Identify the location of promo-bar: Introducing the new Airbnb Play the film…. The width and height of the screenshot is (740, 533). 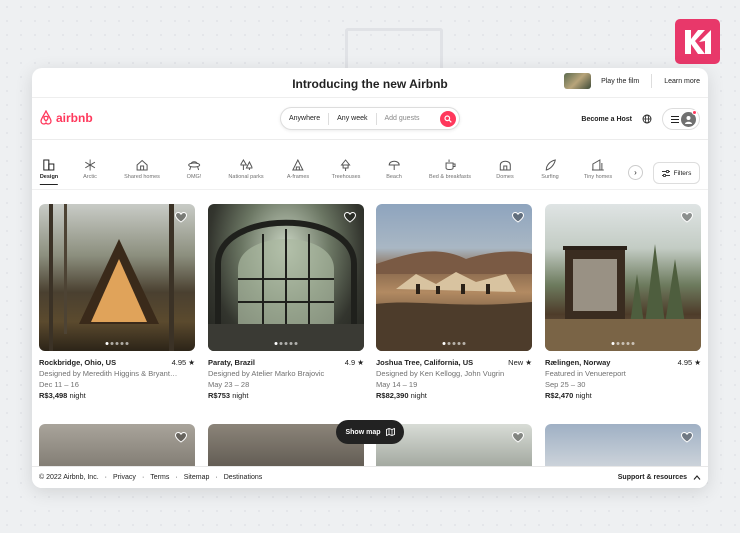
(370, 83).